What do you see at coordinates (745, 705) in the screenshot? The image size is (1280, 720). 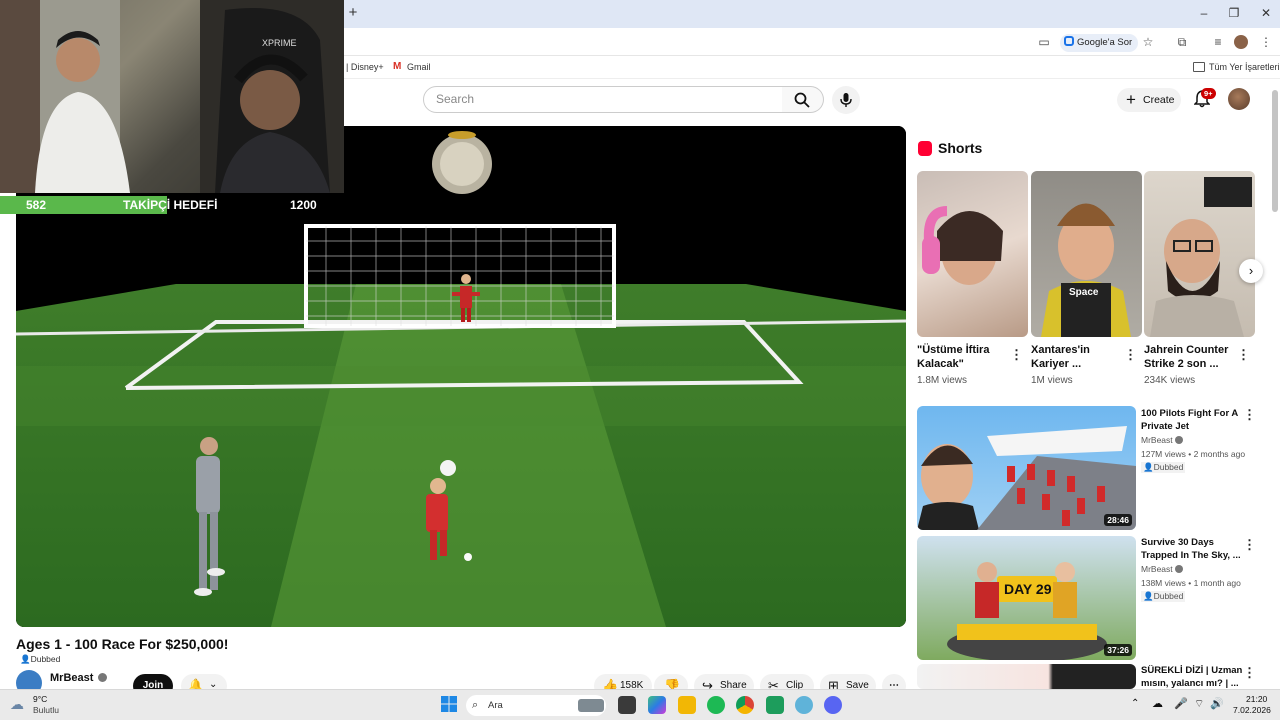 I see `chrome-icon` at bounding box center [745, 705].